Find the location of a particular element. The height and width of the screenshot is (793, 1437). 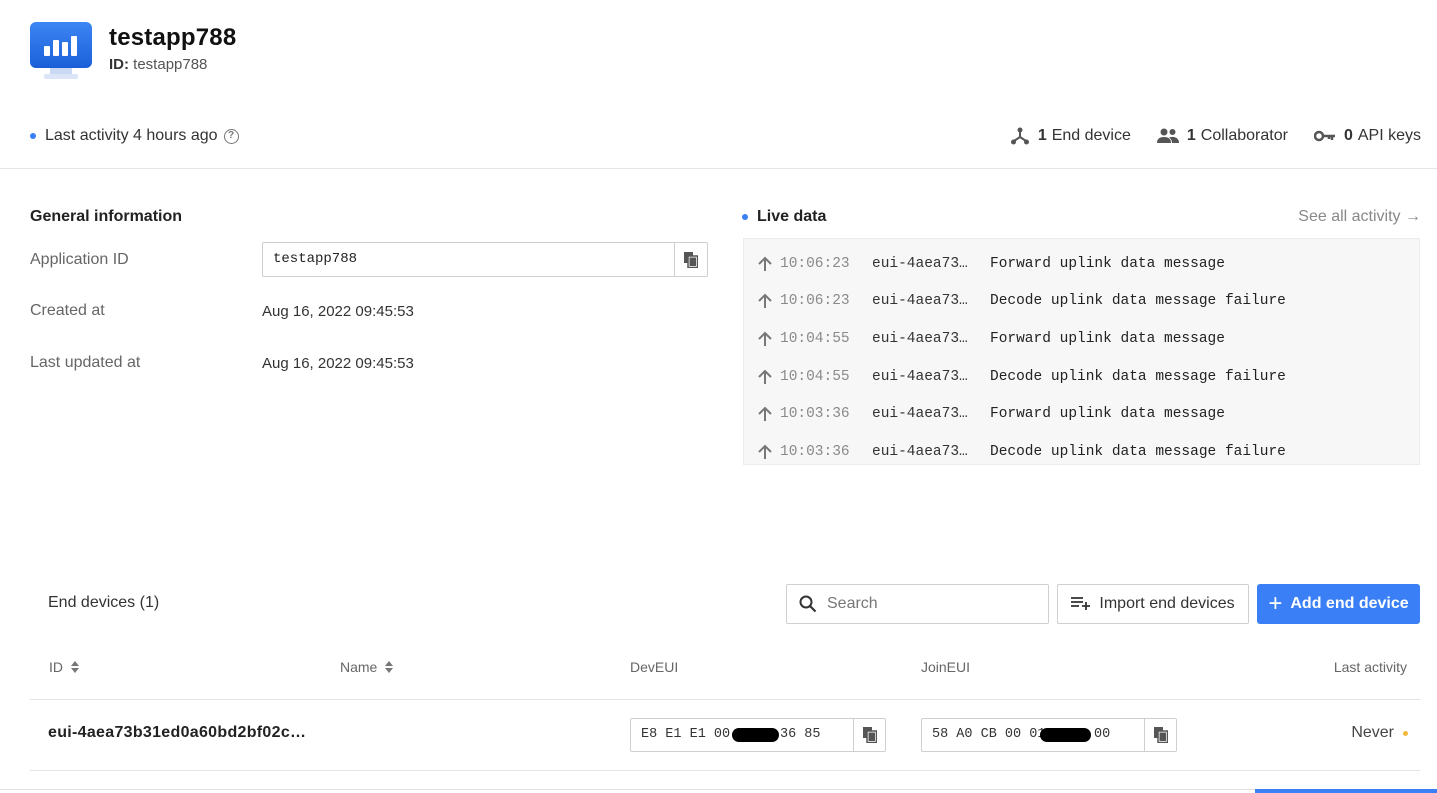

copy-join-eui-button is located at coordinates (1160, 735).